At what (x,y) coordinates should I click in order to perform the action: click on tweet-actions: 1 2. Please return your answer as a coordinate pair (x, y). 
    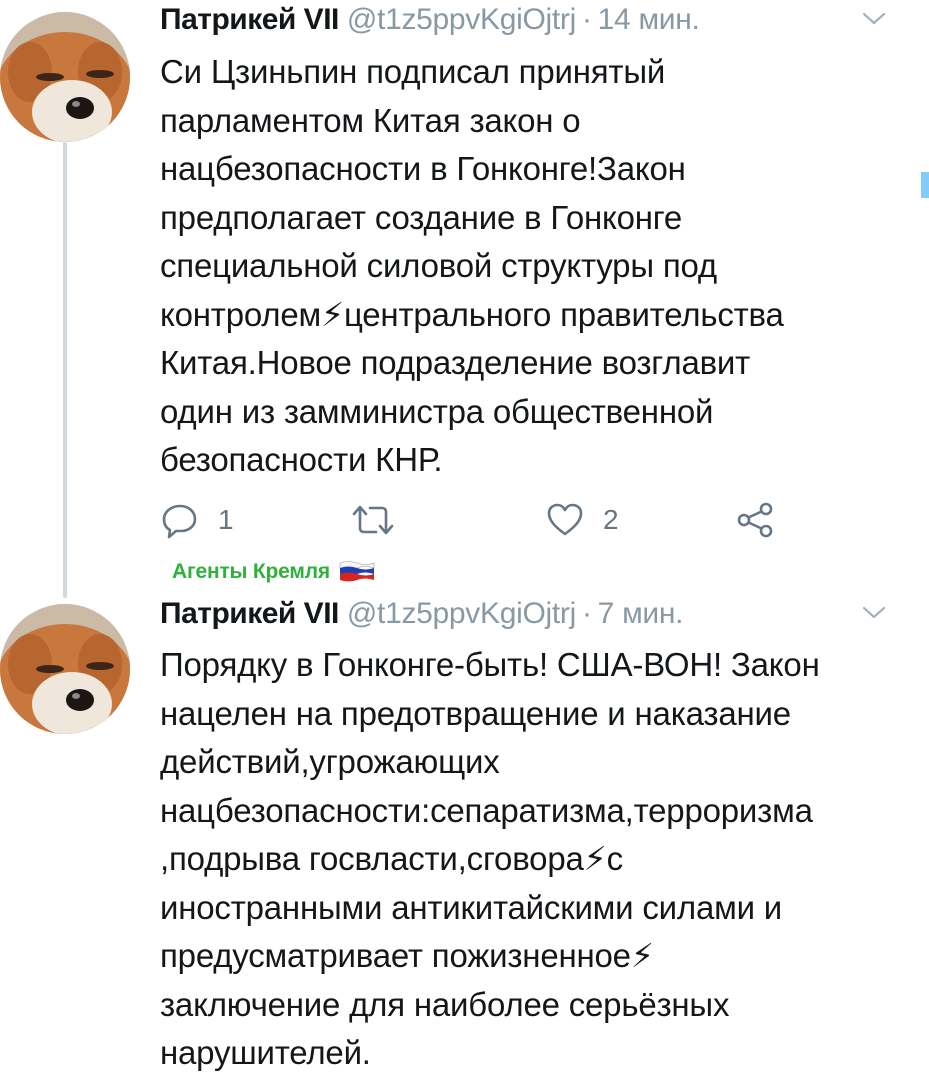
    Looking at the image, I should click on (480, 524).